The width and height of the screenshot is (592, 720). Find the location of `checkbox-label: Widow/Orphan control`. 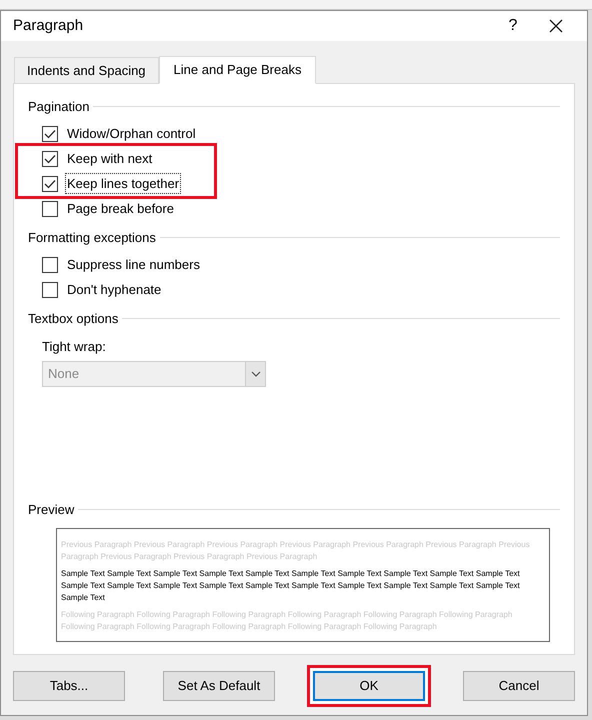

checkbox-label: Widow/Orphan control is located at coordinates (131, 133).